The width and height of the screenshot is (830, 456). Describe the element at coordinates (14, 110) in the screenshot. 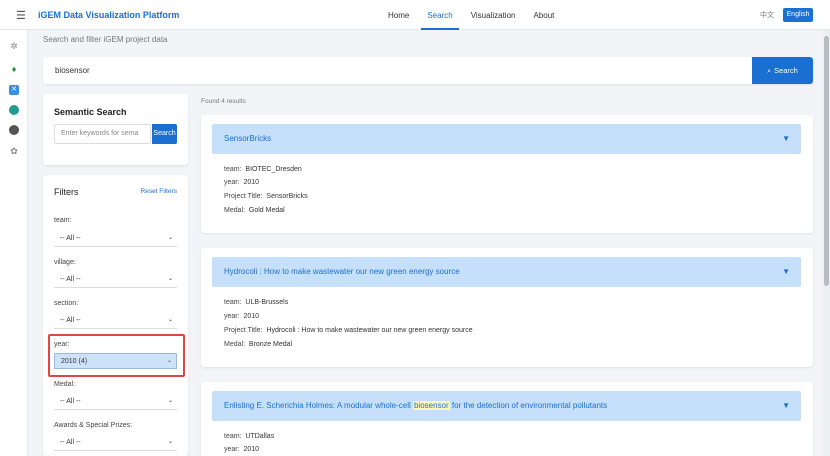

I see `globe-icon` at that location.